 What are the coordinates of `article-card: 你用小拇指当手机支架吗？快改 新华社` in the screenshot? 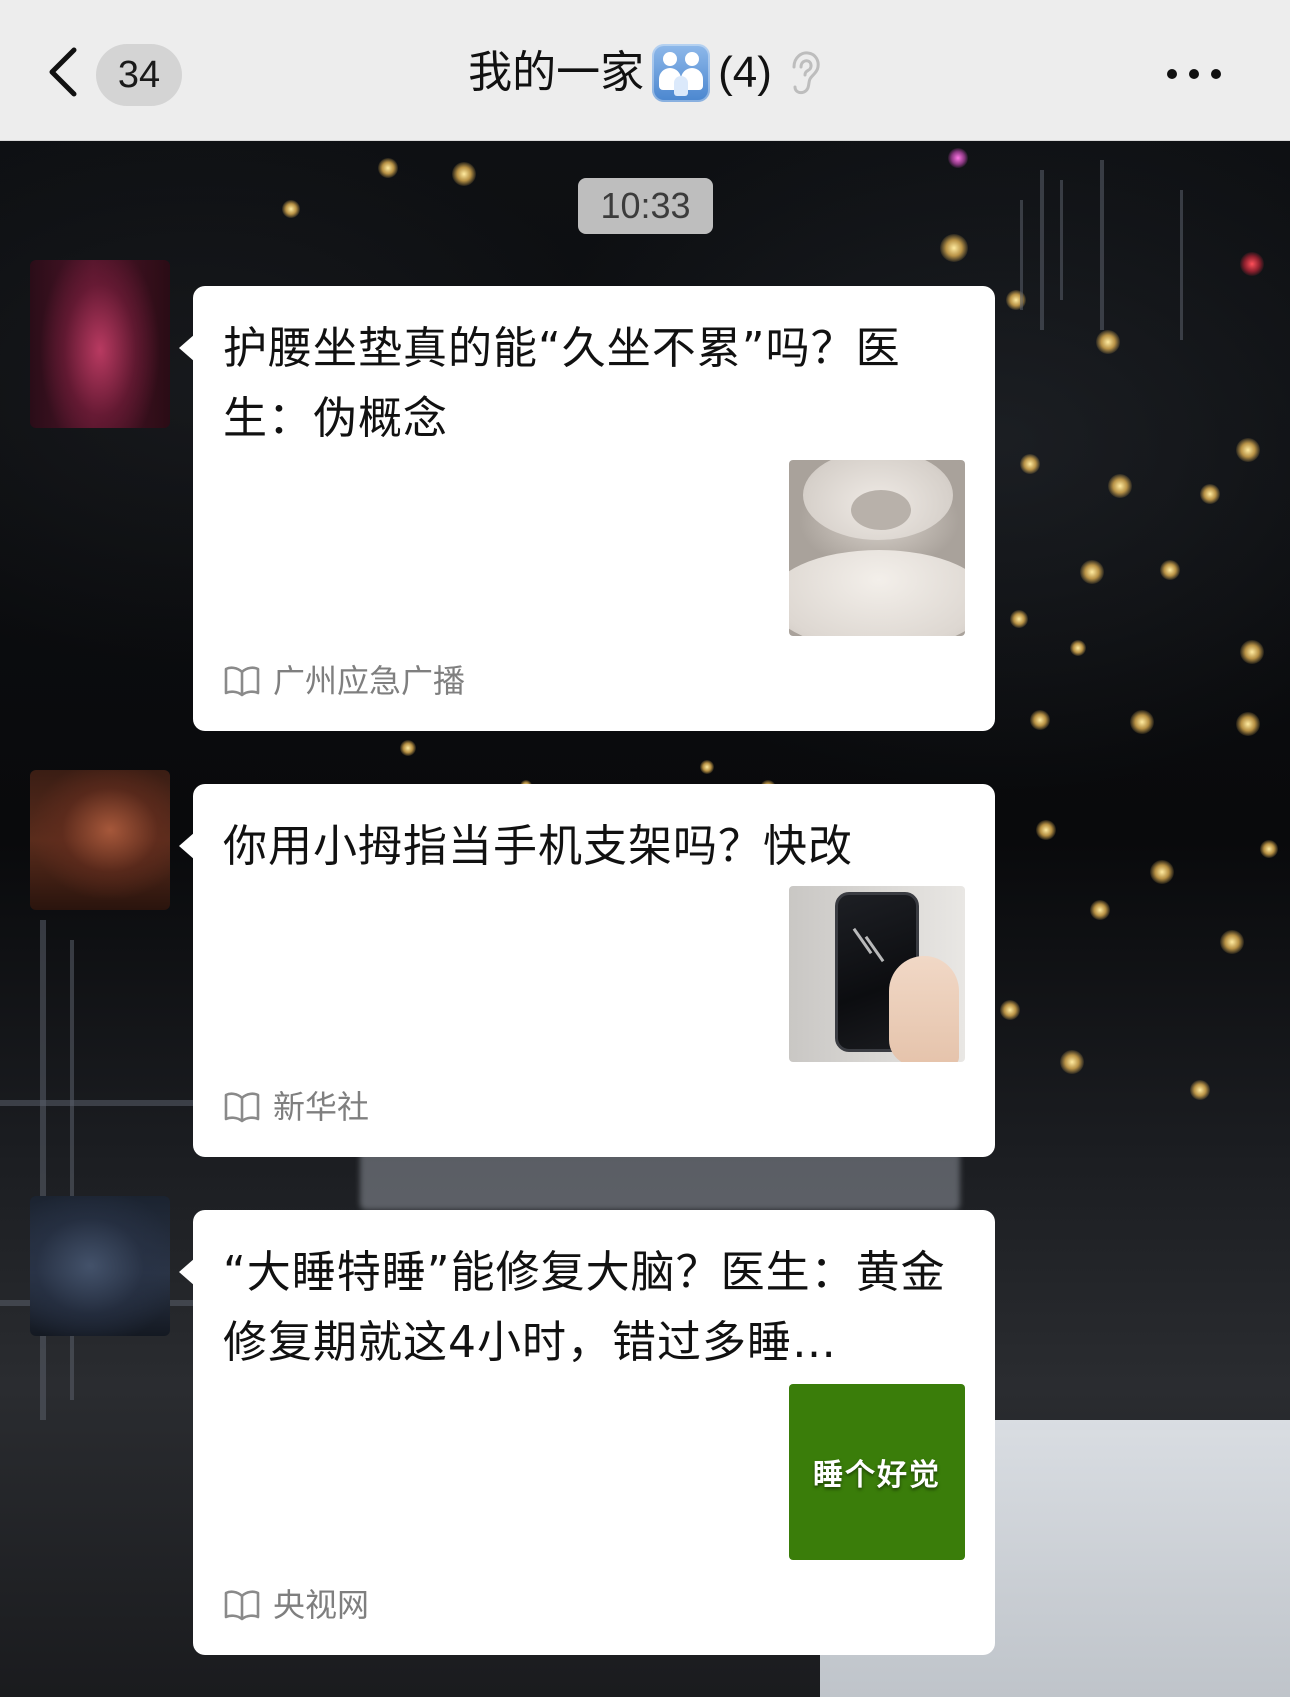 It's located at (587, 970).